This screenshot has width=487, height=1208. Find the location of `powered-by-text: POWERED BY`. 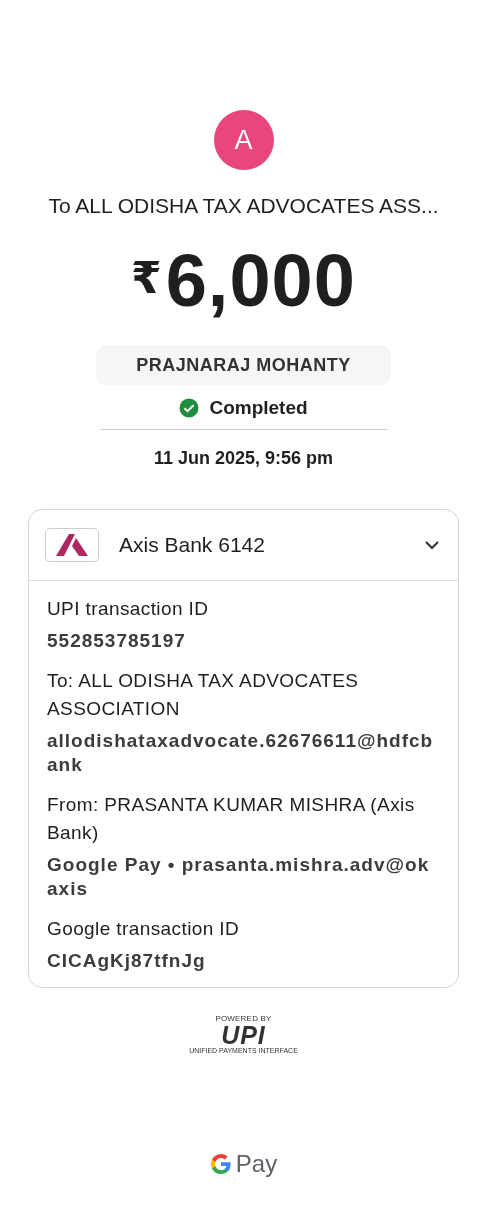

powered-by-text: POWERED BY is located at coordinates (243, 1018).